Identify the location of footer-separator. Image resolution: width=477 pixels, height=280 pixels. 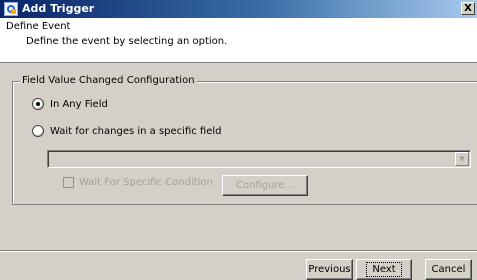
(238, 251).